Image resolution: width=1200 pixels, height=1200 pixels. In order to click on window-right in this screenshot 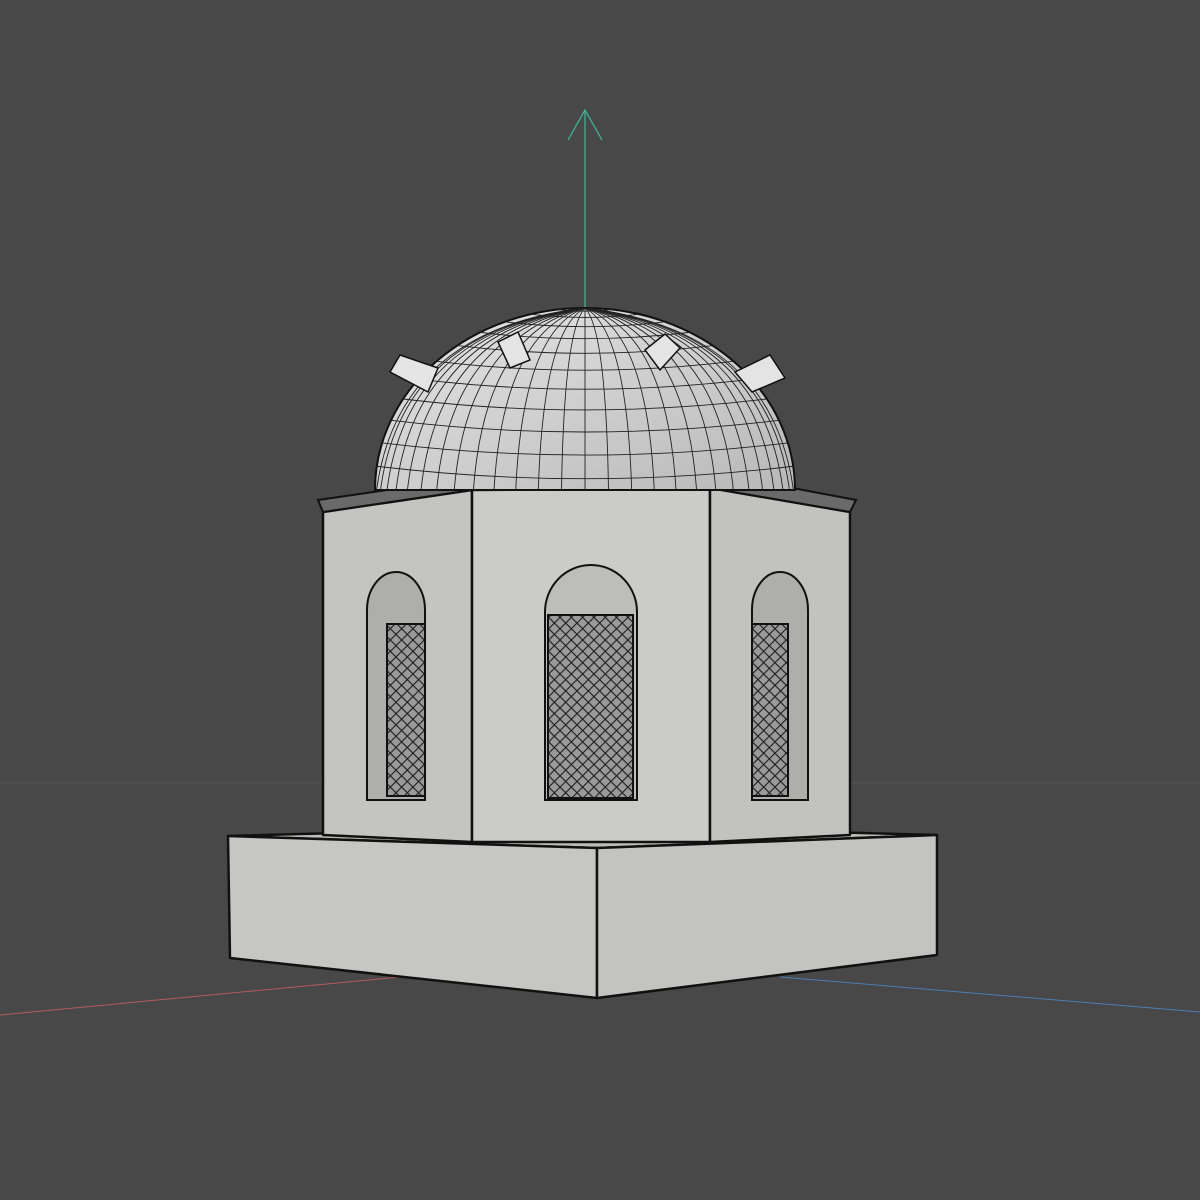, I will do `click(780, 686)`.